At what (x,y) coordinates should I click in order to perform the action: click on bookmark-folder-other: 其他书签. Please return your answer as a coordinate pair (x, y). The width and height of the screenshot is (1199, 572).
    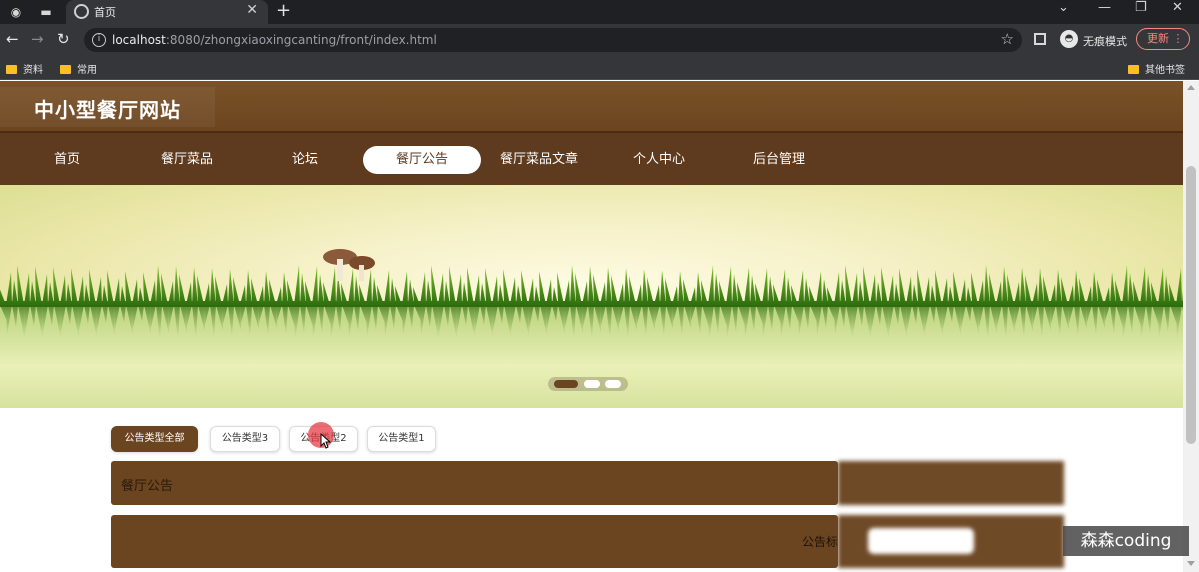
    Looking at the image, I should click on (1156, 68).